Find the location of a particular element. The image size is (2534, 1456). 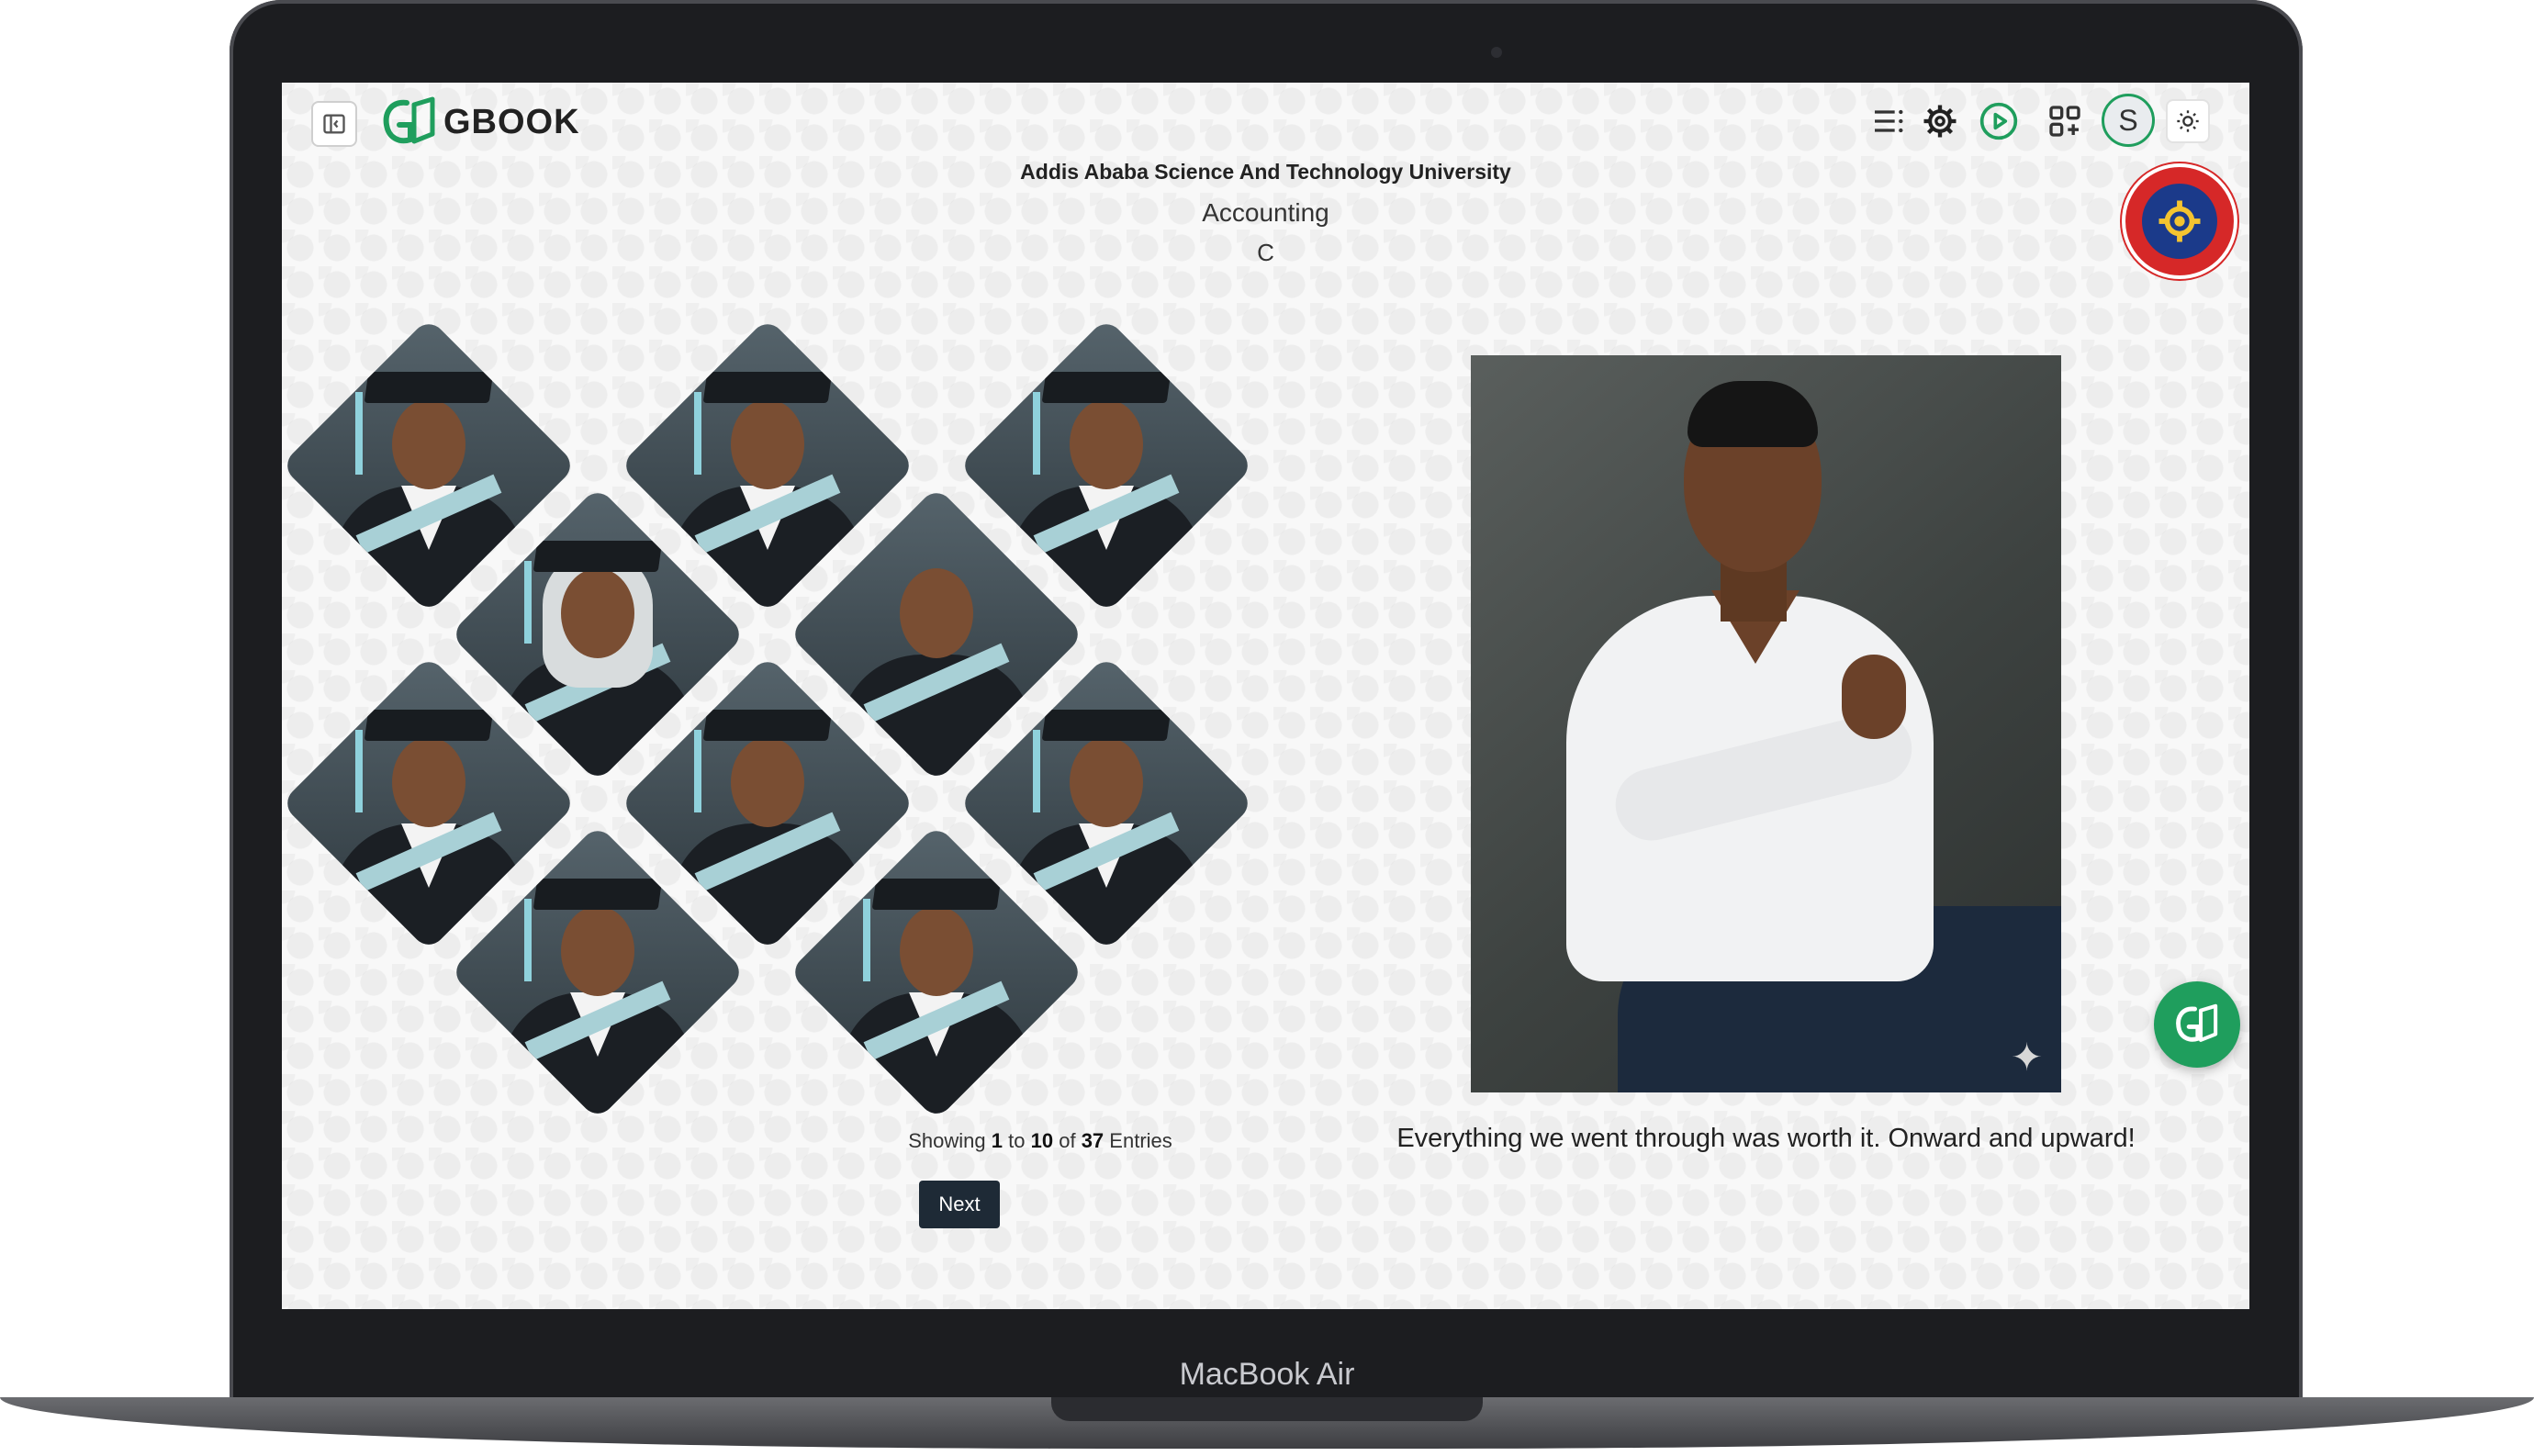

settings-button is located at coordinates (1940, 121).